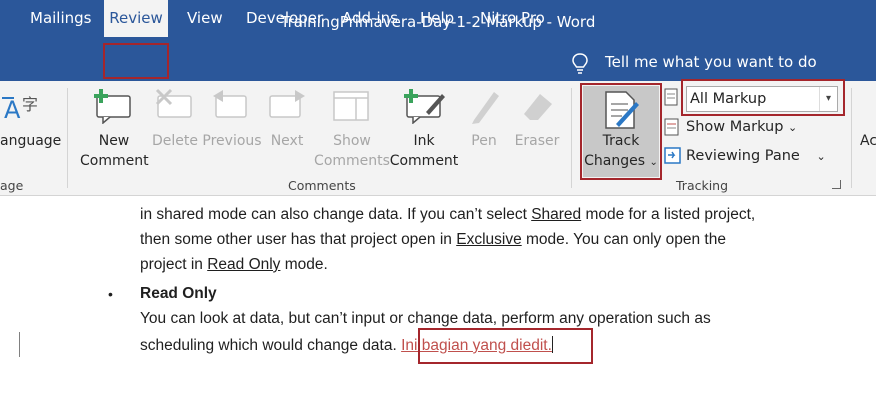 Image resolution: width=876 pixels, height=419 pixels. I want to click on doc-line-3: project in Read Only mode., so click(234, 265).